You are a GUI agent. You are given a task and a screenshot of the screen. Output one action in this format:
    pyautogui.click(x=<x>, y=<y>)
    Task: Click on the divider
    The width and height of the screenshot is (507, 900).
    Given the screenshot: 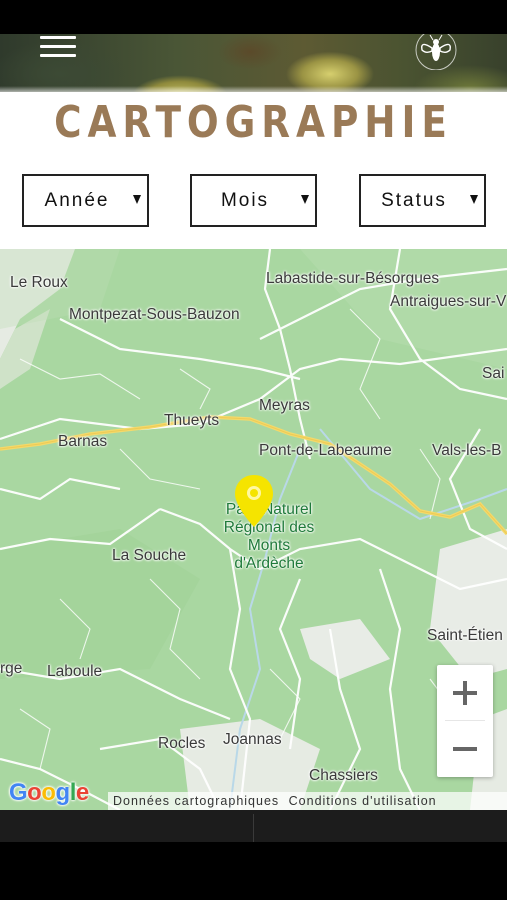 What is the action you would take?
    pyautogui.click(x=253, y=828)
    